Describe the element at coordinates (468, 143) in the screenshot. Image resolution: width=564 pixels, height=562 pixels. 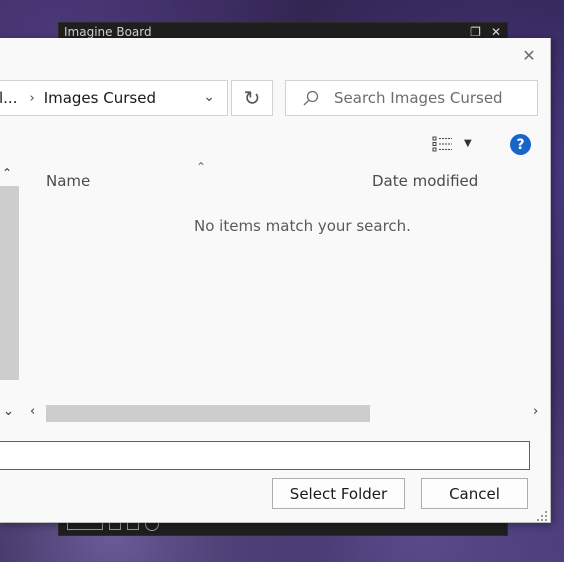
I see `view-dropdown-icon: ▼` at that location.